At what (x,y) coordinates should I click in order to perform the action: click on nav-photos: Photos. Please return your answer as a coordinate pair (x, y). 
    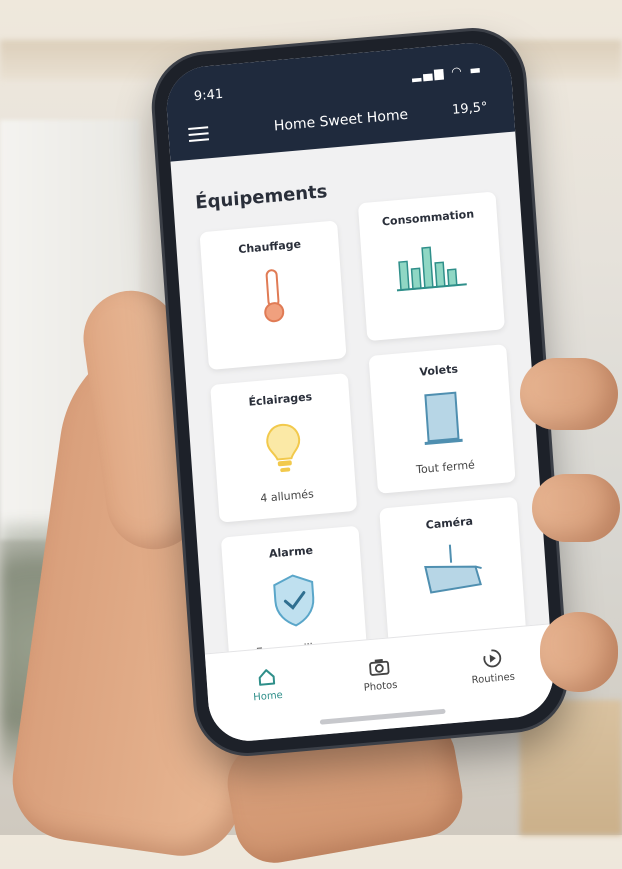
    Looking at the image, I should click on (380, 675).